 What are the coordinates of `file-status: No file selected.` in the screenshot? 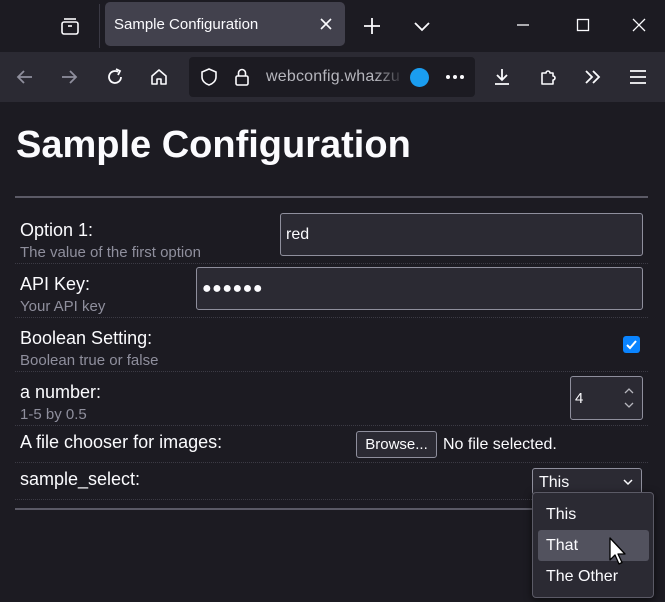 It's located at (500, 444).